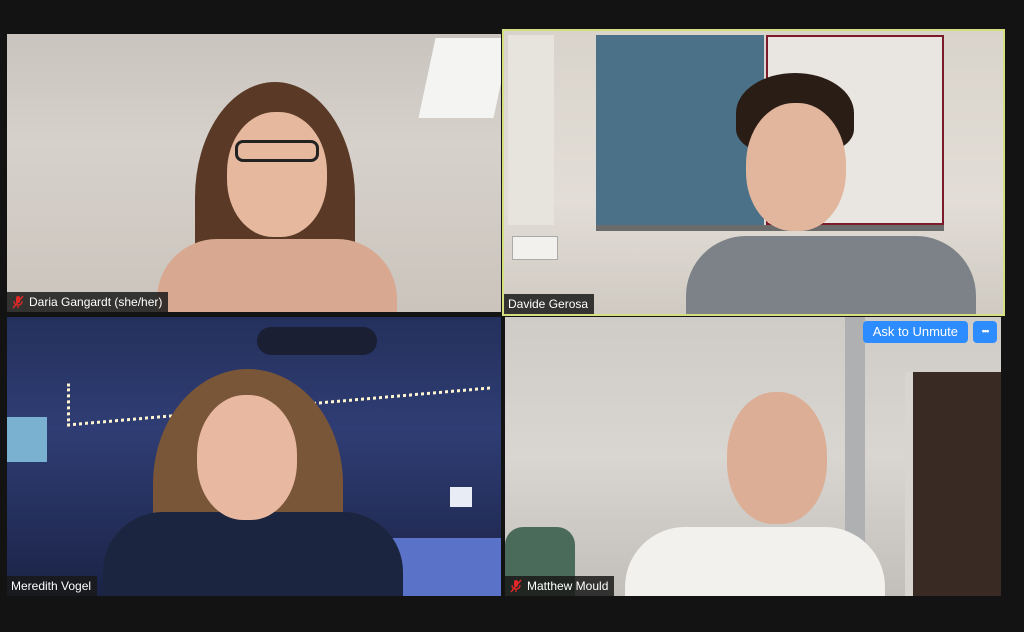  Describe the element at coordinates (915, 332) in the screenshot. I see `ask-to-unmute-button: Ask to Unmute` at that location.